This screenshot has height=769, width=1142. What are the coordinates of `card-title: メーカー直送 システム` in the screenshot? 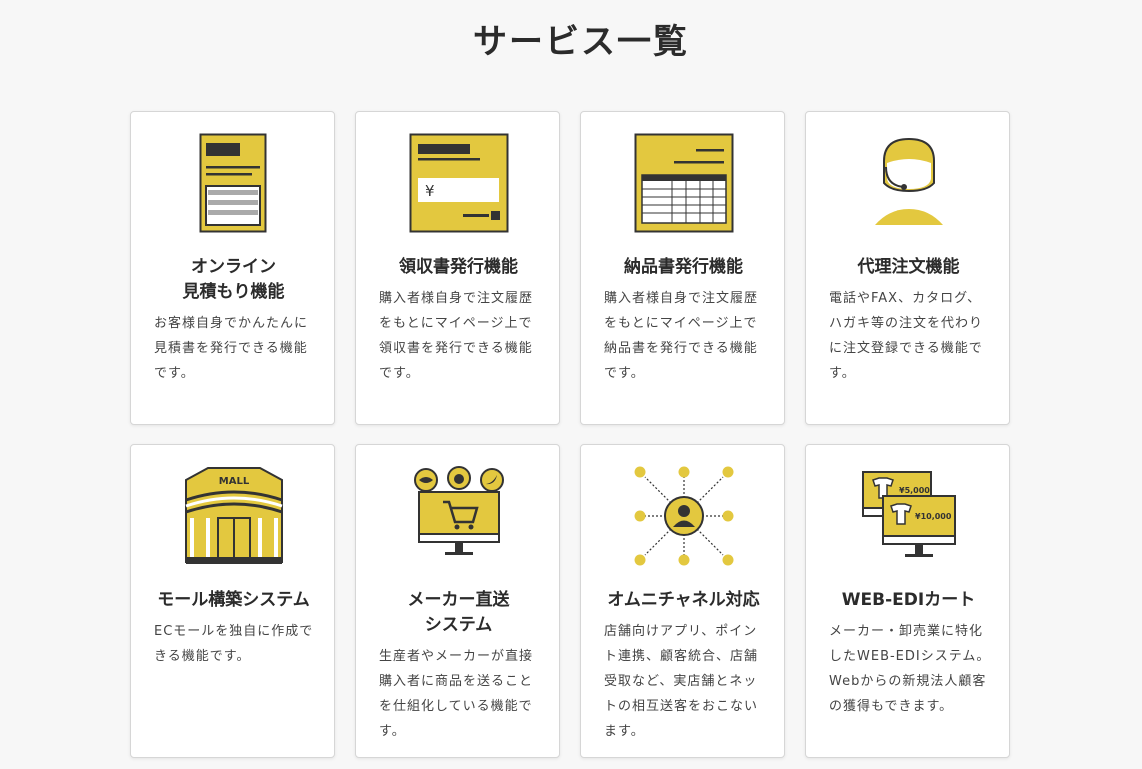 It's located at (458, 612).